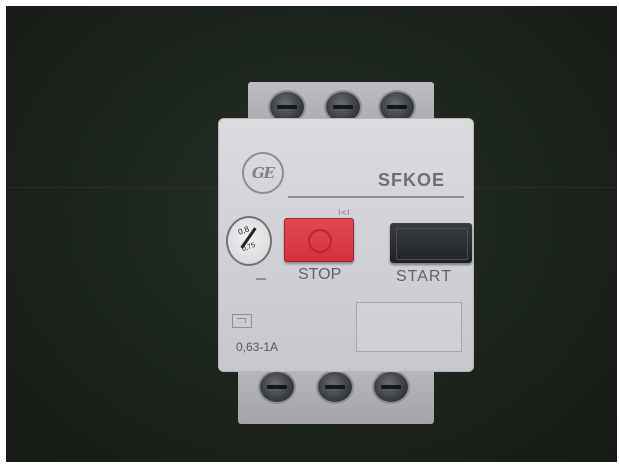  What do you see at coordinates (263, 173) in the screenshot?
I see `ge-logo-icon: GE` at bounding box center [263, 173].